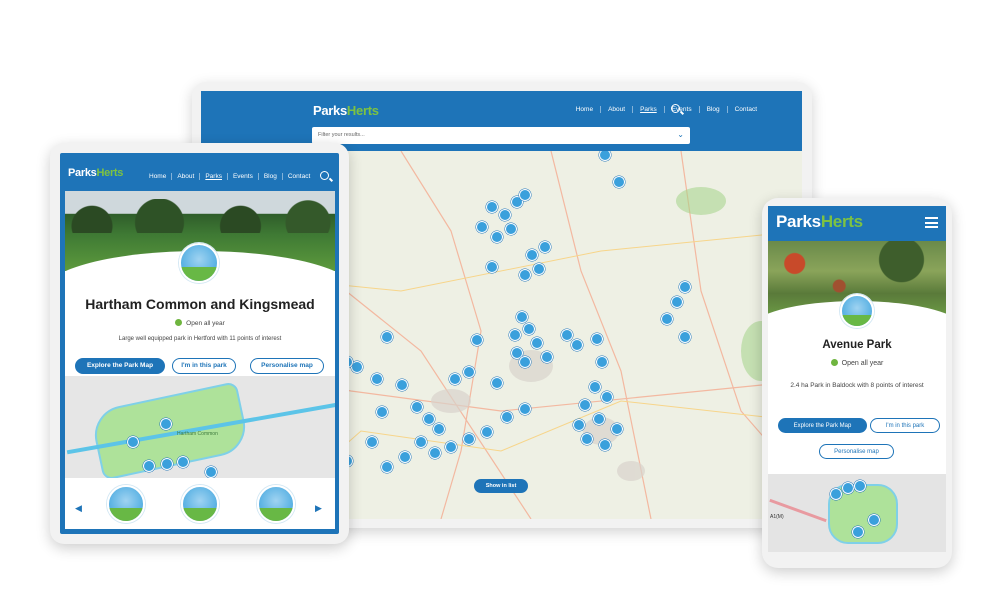 Image resolution: width=1000 pixels, height=600 pixels. What do you see at coordinates (318, 508) in the screenshot?
I see `chevron-right-icon: ▶` at bounding box center [318, 508].